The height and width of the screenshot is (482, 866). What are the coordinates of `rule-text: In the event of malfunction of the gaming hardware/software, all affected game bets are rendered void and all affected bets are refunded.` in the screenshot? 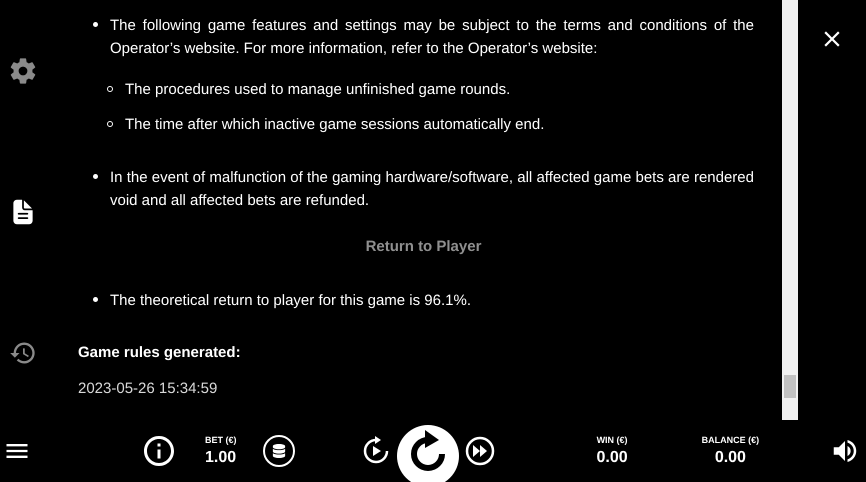 It's located at (432, 189).